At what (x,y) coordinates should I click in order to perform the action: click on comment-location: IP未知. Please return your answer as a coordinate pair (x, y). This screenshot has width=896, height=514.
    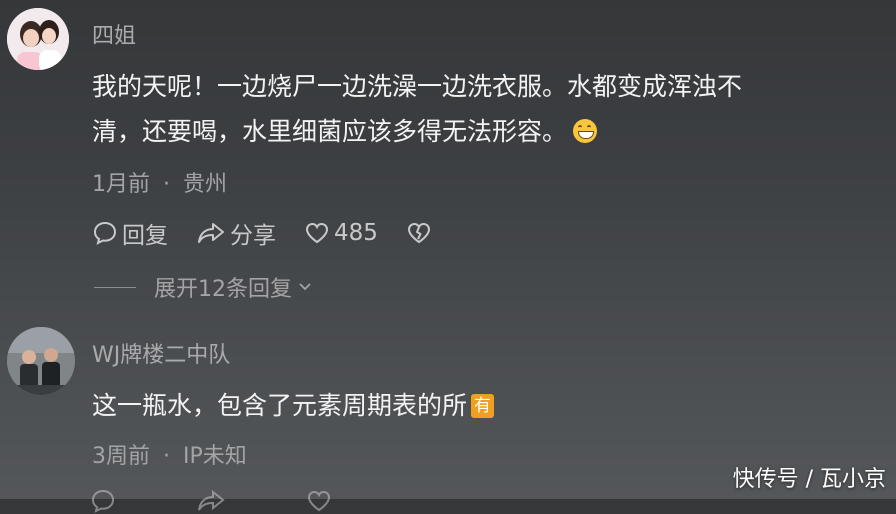
    Looking at the image, I should click on (215, 456).